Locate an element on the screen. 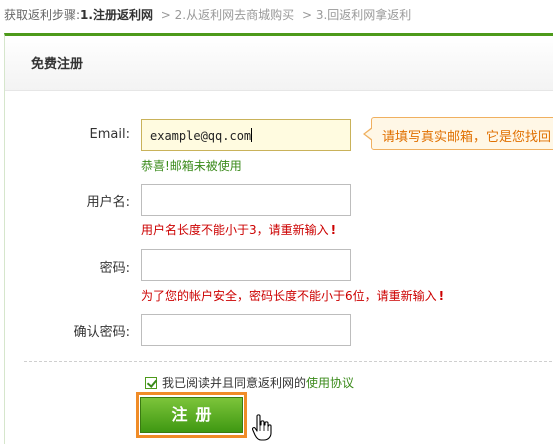  username-error-text: 用户名长度不能小于3，请重新输入 is located at coordinates (235, 230).